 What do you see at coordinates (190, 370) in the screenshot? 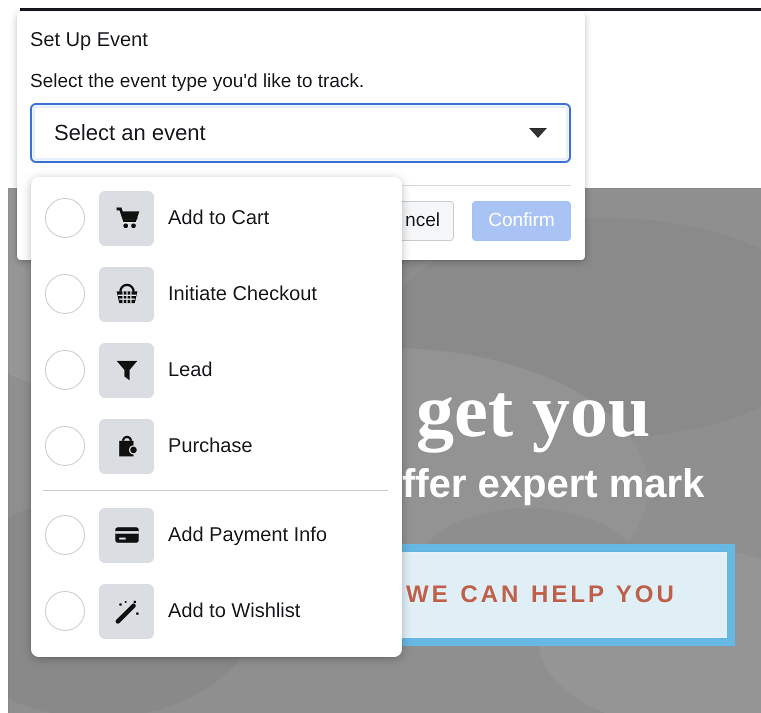
I see `event-option: Lead` at bounding box center [190, 370].